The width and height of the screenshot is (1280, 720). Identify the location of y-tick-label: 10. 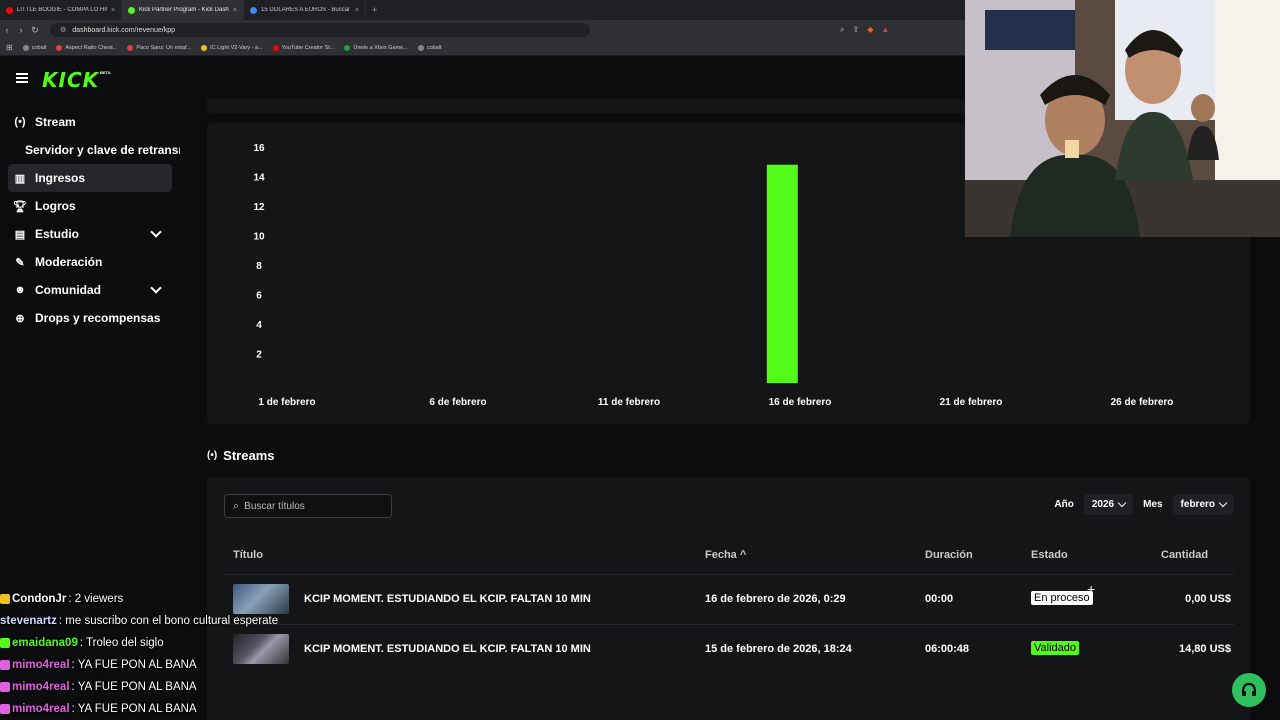
(259, 237).